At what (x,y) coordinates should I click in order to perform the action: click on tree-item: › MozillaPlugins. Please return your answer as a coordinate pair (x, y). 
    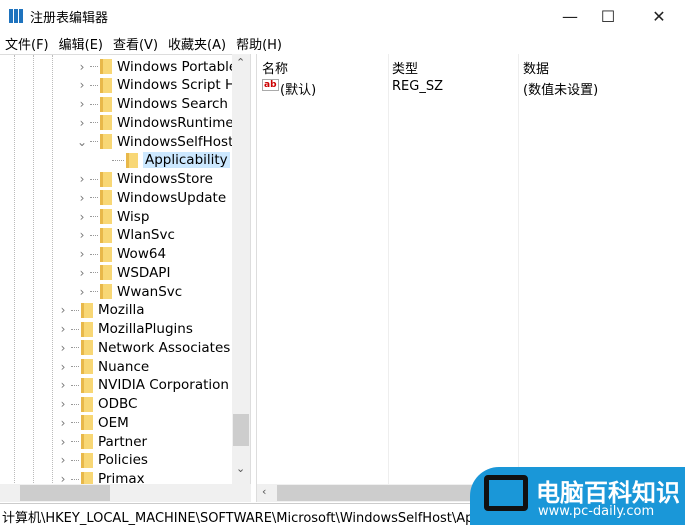
    Looking at the image, I should click on (125, 329).